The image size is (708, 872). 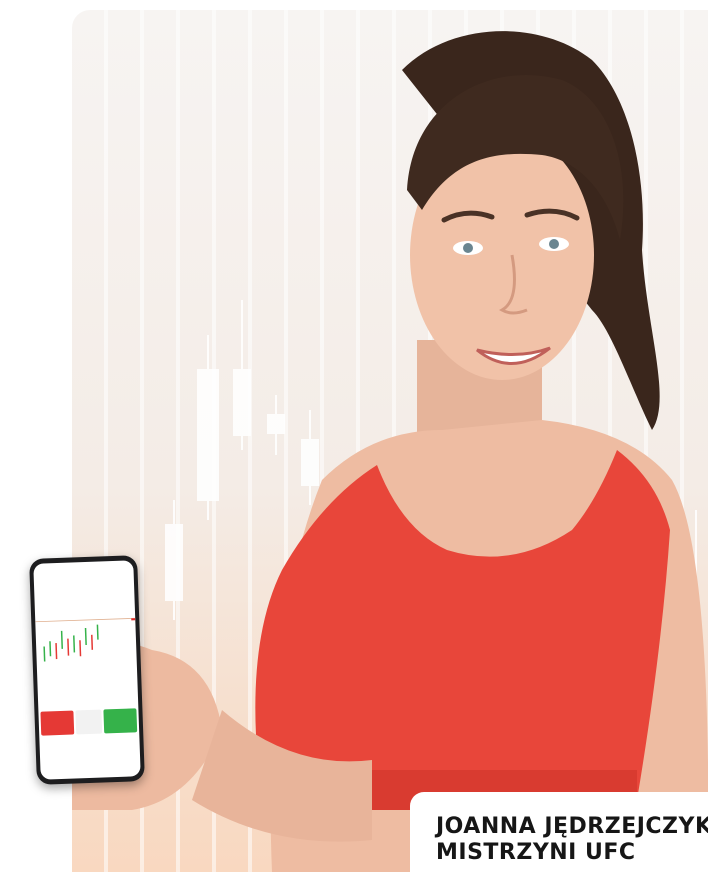 I want to click on quantity-field, so click(x=89, y=722).